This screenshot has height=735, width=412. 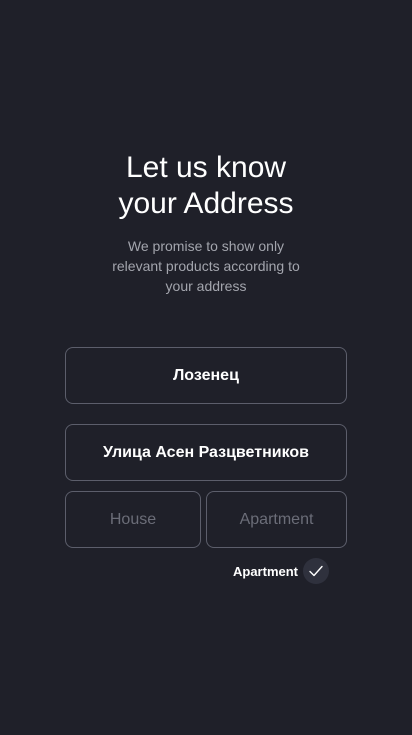 What do you see at coordinates (206, 246) in the screenshot?
I see `subtitle-line-1: We promise to show only` at bounding box center [206, 246].